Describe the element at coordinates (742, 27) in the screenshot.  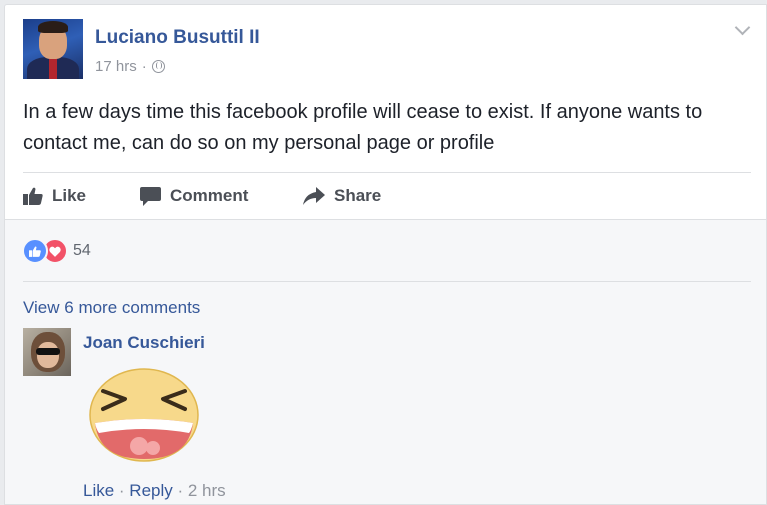
I see `chevron-down-icon` at that location.